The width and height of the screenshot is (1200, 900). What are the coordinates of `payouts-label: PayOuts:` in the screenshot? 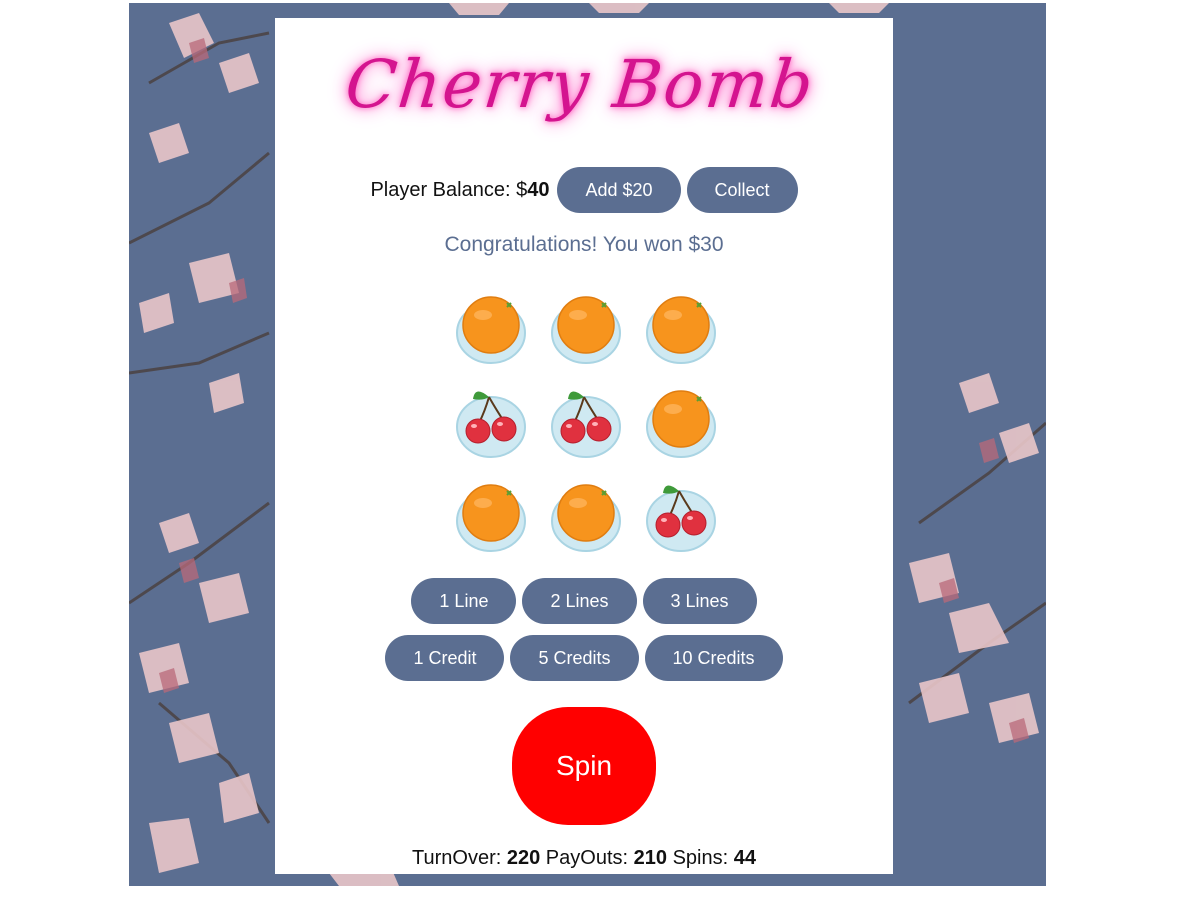 It's located at (587, 858).